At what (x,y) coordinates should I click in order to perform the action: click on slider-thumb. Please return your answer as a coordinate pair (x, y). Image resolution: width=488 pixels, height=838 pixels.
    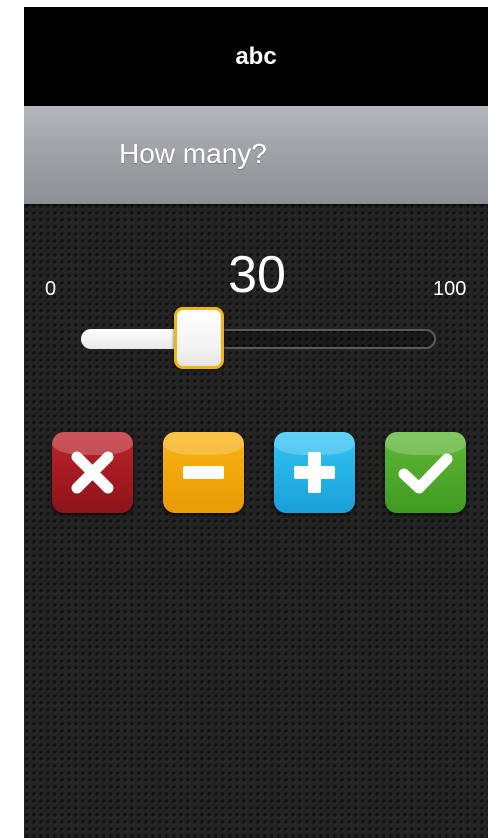
    Looking at the image, I should click on (199, 338).